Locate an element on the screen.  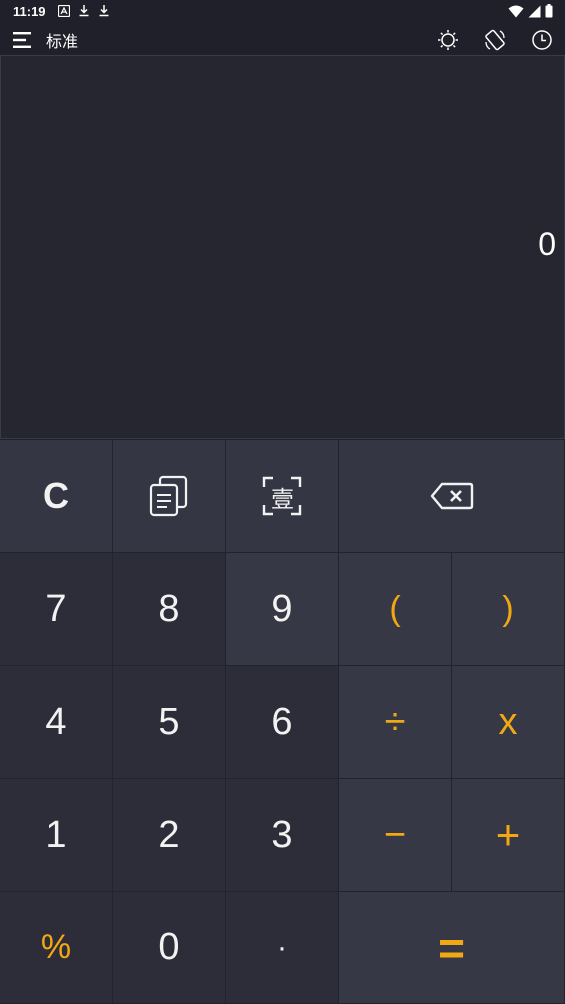
left-paren-button: ( is located at coordinates (395, 609).